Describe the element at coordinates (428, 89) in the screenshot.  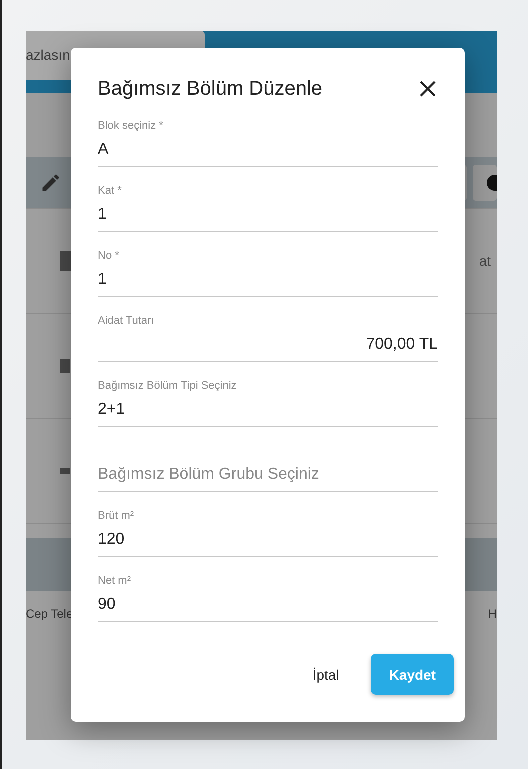
I see `close-icon` at that location.